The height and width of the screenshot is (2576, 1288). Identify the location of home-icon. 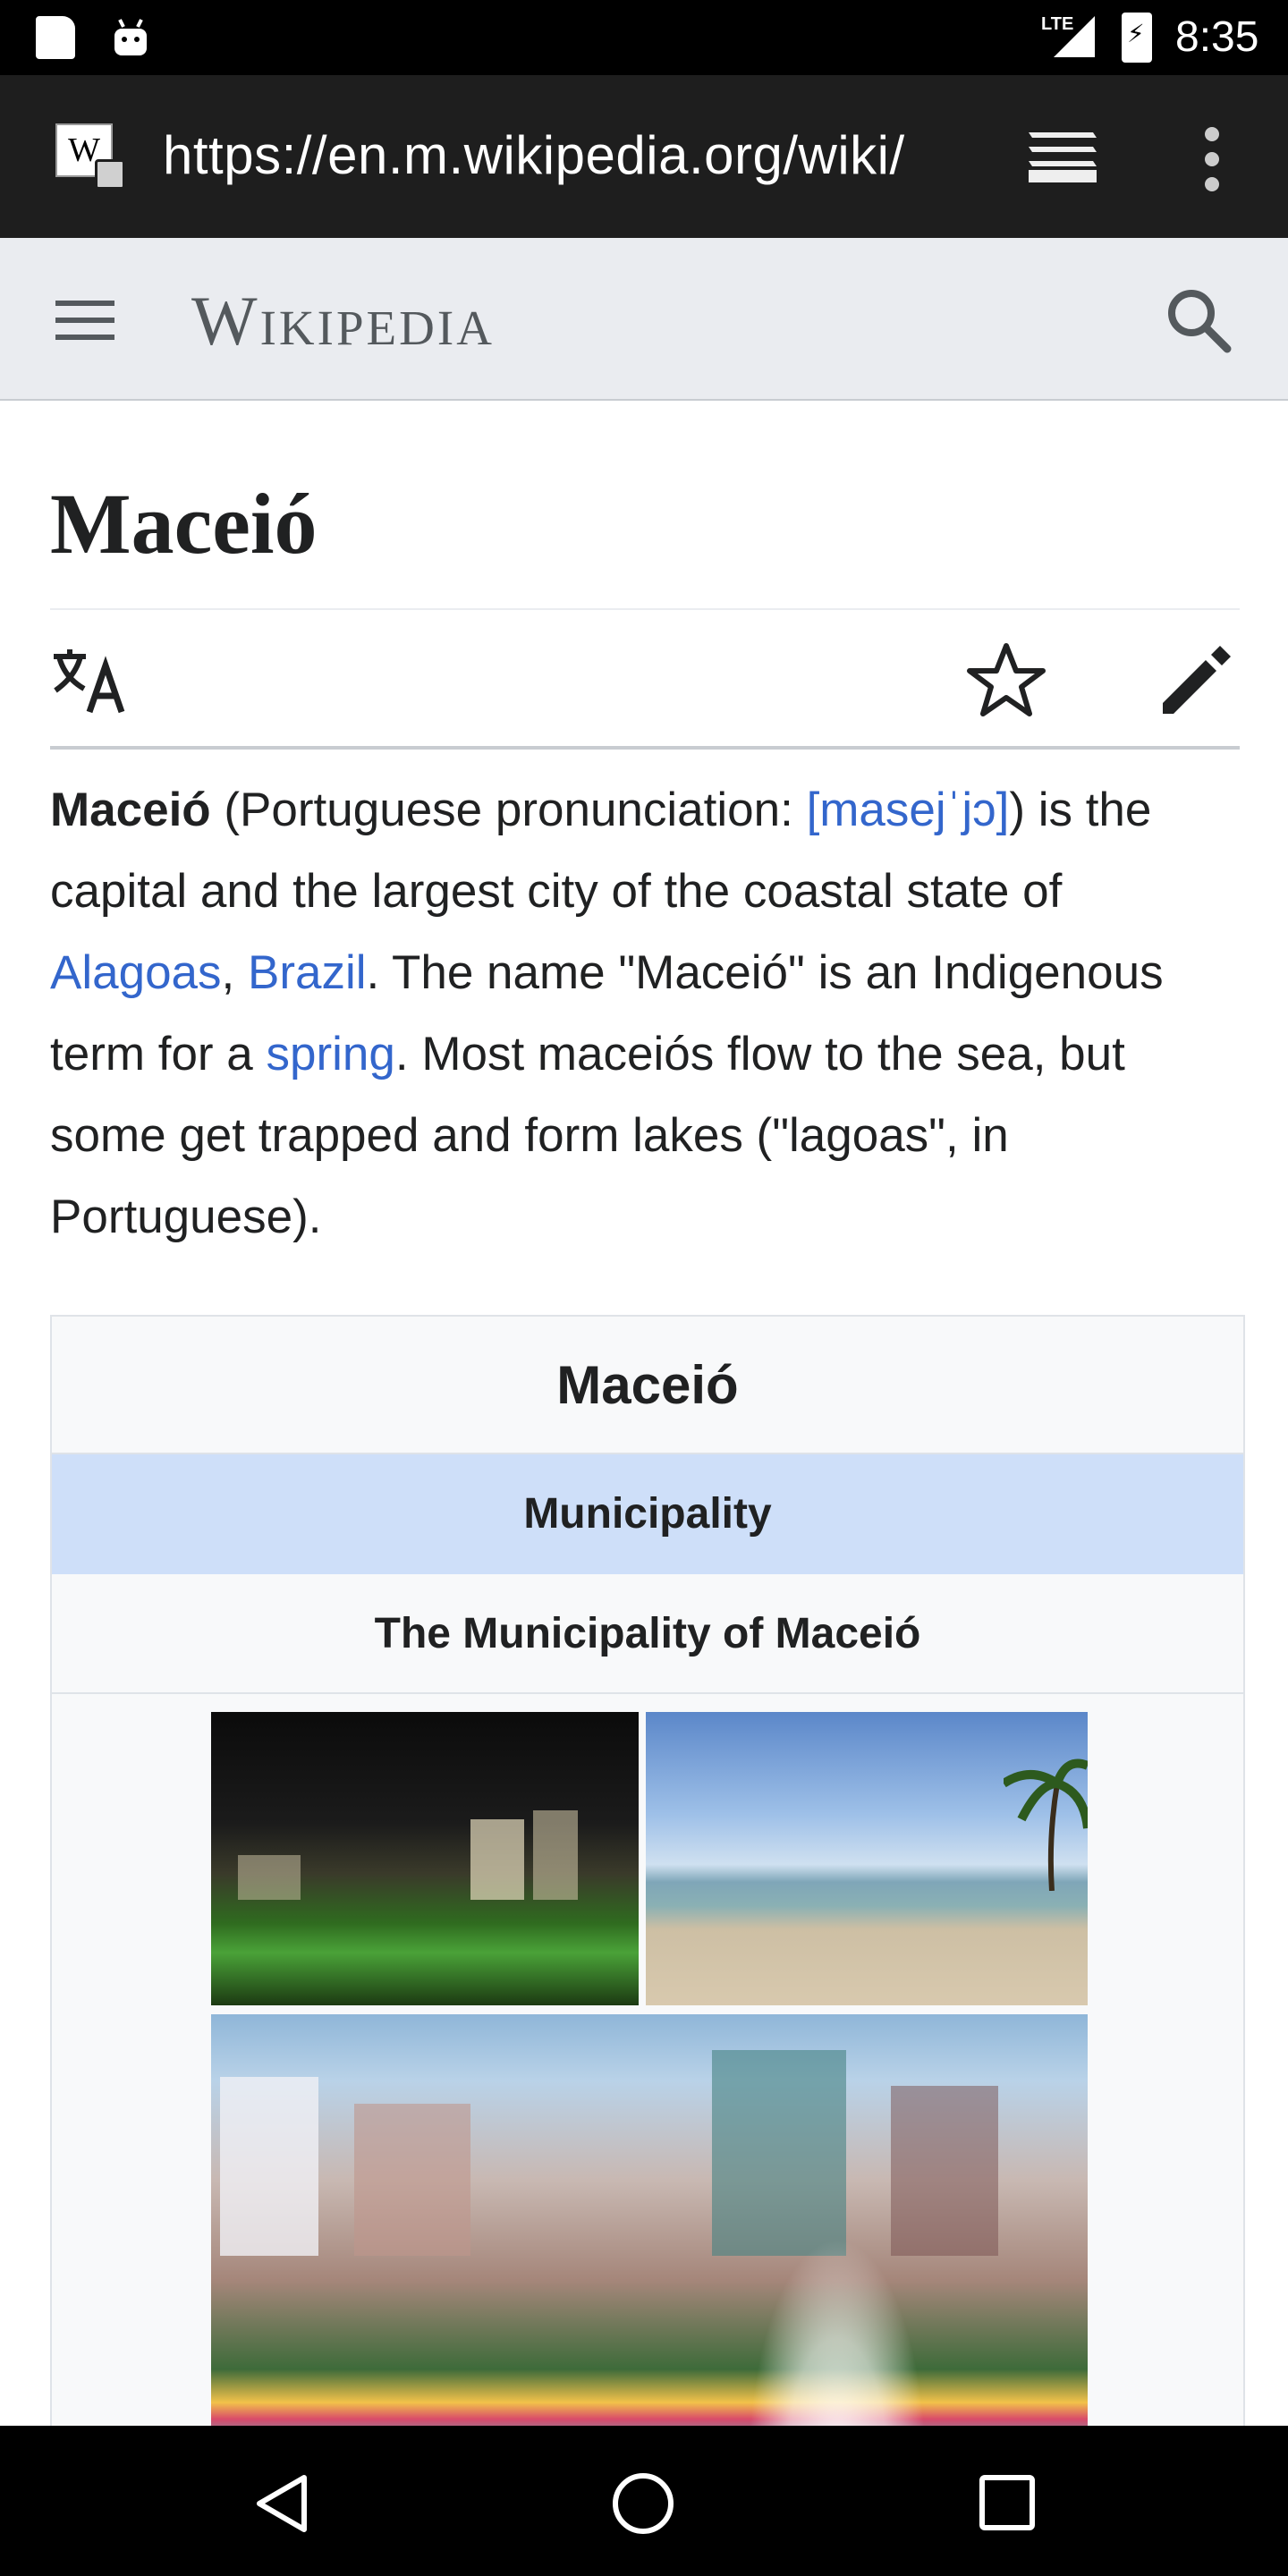
(643, 2503).